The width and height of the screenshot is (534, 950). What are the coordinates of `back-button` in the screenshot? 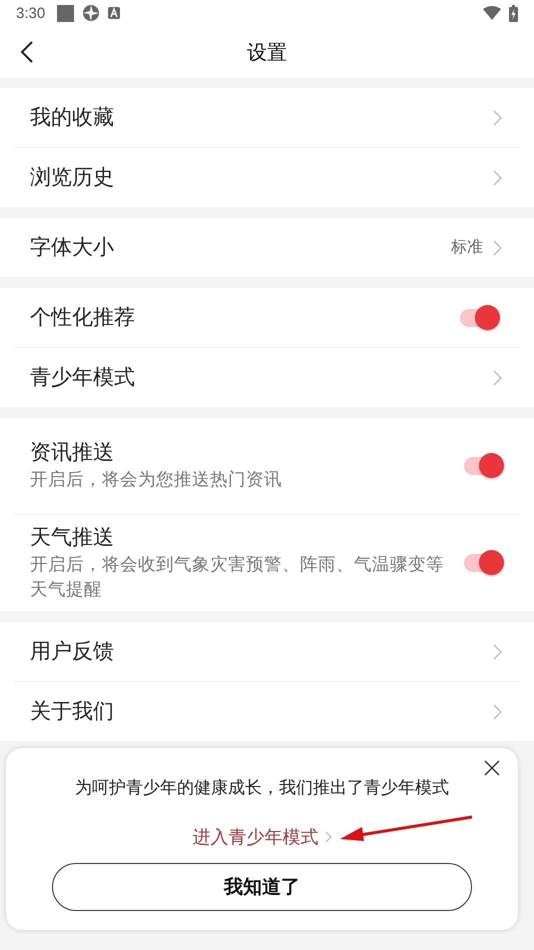 It's located at (27, 52).